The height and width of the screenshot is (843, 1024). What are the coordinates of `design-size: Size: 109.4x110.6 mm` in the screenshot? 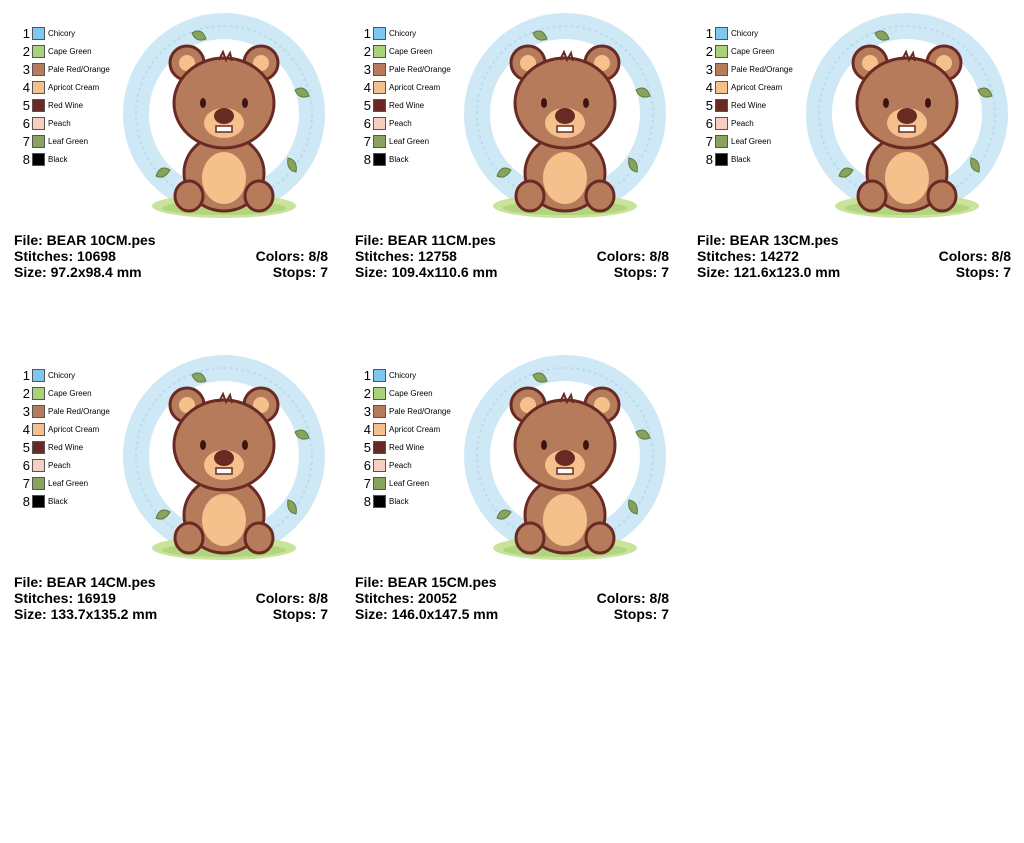 It's located at (426, 272).